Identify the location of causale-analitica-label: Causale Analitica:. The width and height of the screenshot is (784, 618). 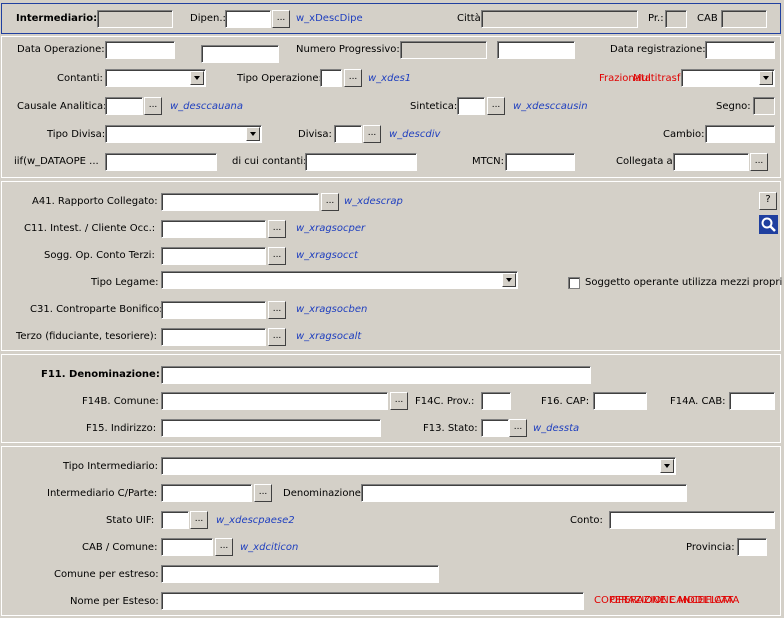
(62, 106).